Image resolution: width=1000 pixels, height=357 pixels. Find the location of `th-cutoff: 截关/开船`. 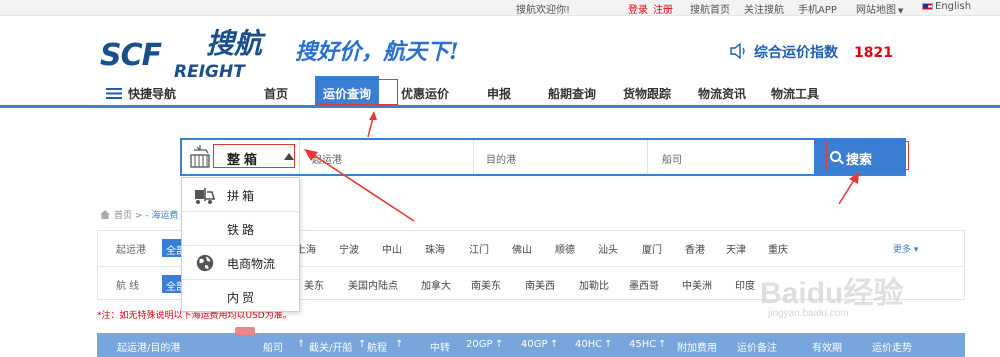

th-cutoff: 截关/开船 is located at coordinates (330, 346).